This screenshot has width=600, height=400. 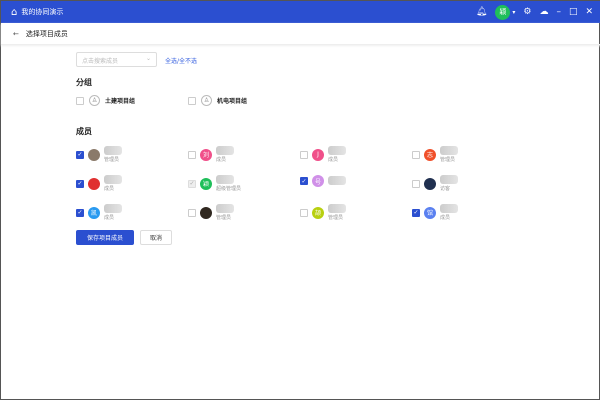 What do you see at coordinates (355, 154) in the screenshot?
I see `member-item: J 成员` at bounding box center [355, 154].